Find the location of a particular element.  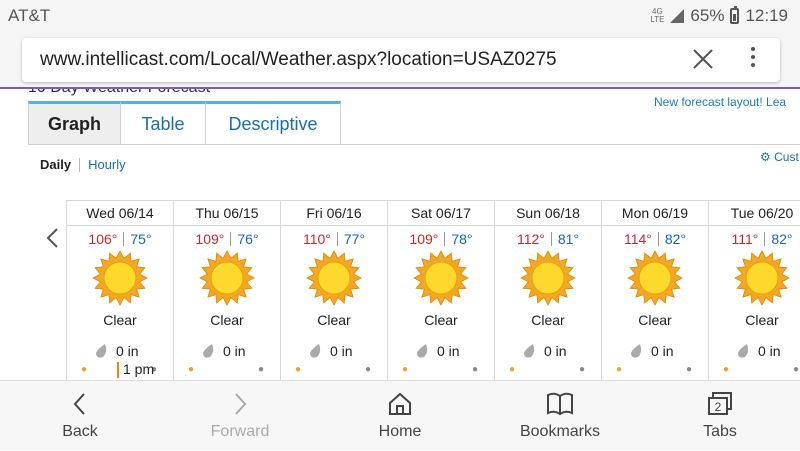

forecast-day: Thu 06/15 109° 76° Clear 0 in ● ● is located at coordinates (226, 290).